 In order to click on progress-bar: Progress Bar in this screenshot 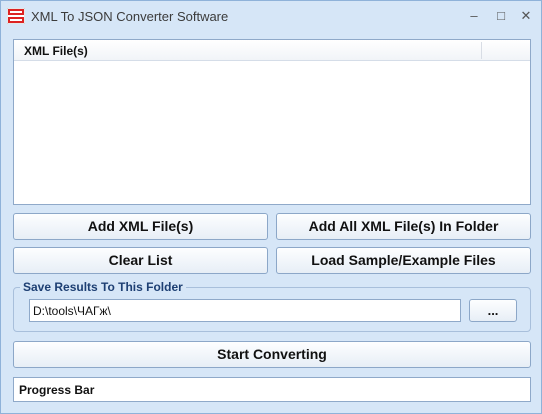, I will do `click(272, 389)`.